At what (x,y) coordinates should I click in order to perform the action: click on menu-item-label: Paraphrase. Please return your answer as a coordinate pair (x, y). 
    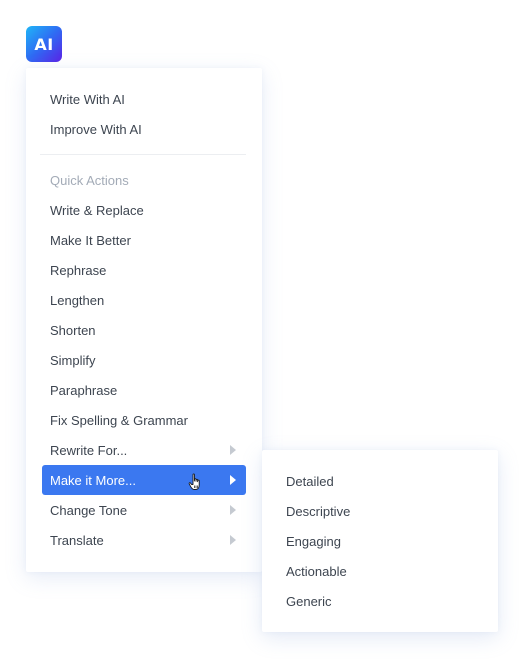
    Looking at the image, I should click on (84, 390).